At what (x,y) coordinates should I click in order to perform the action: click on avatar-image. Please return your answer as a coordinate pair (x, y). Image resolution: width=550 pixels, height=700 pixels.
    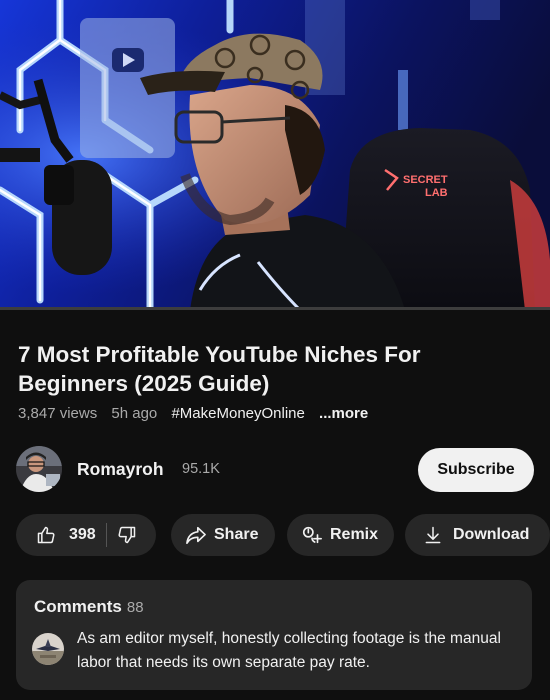
    Looking at the image, I should click on (39, 469).